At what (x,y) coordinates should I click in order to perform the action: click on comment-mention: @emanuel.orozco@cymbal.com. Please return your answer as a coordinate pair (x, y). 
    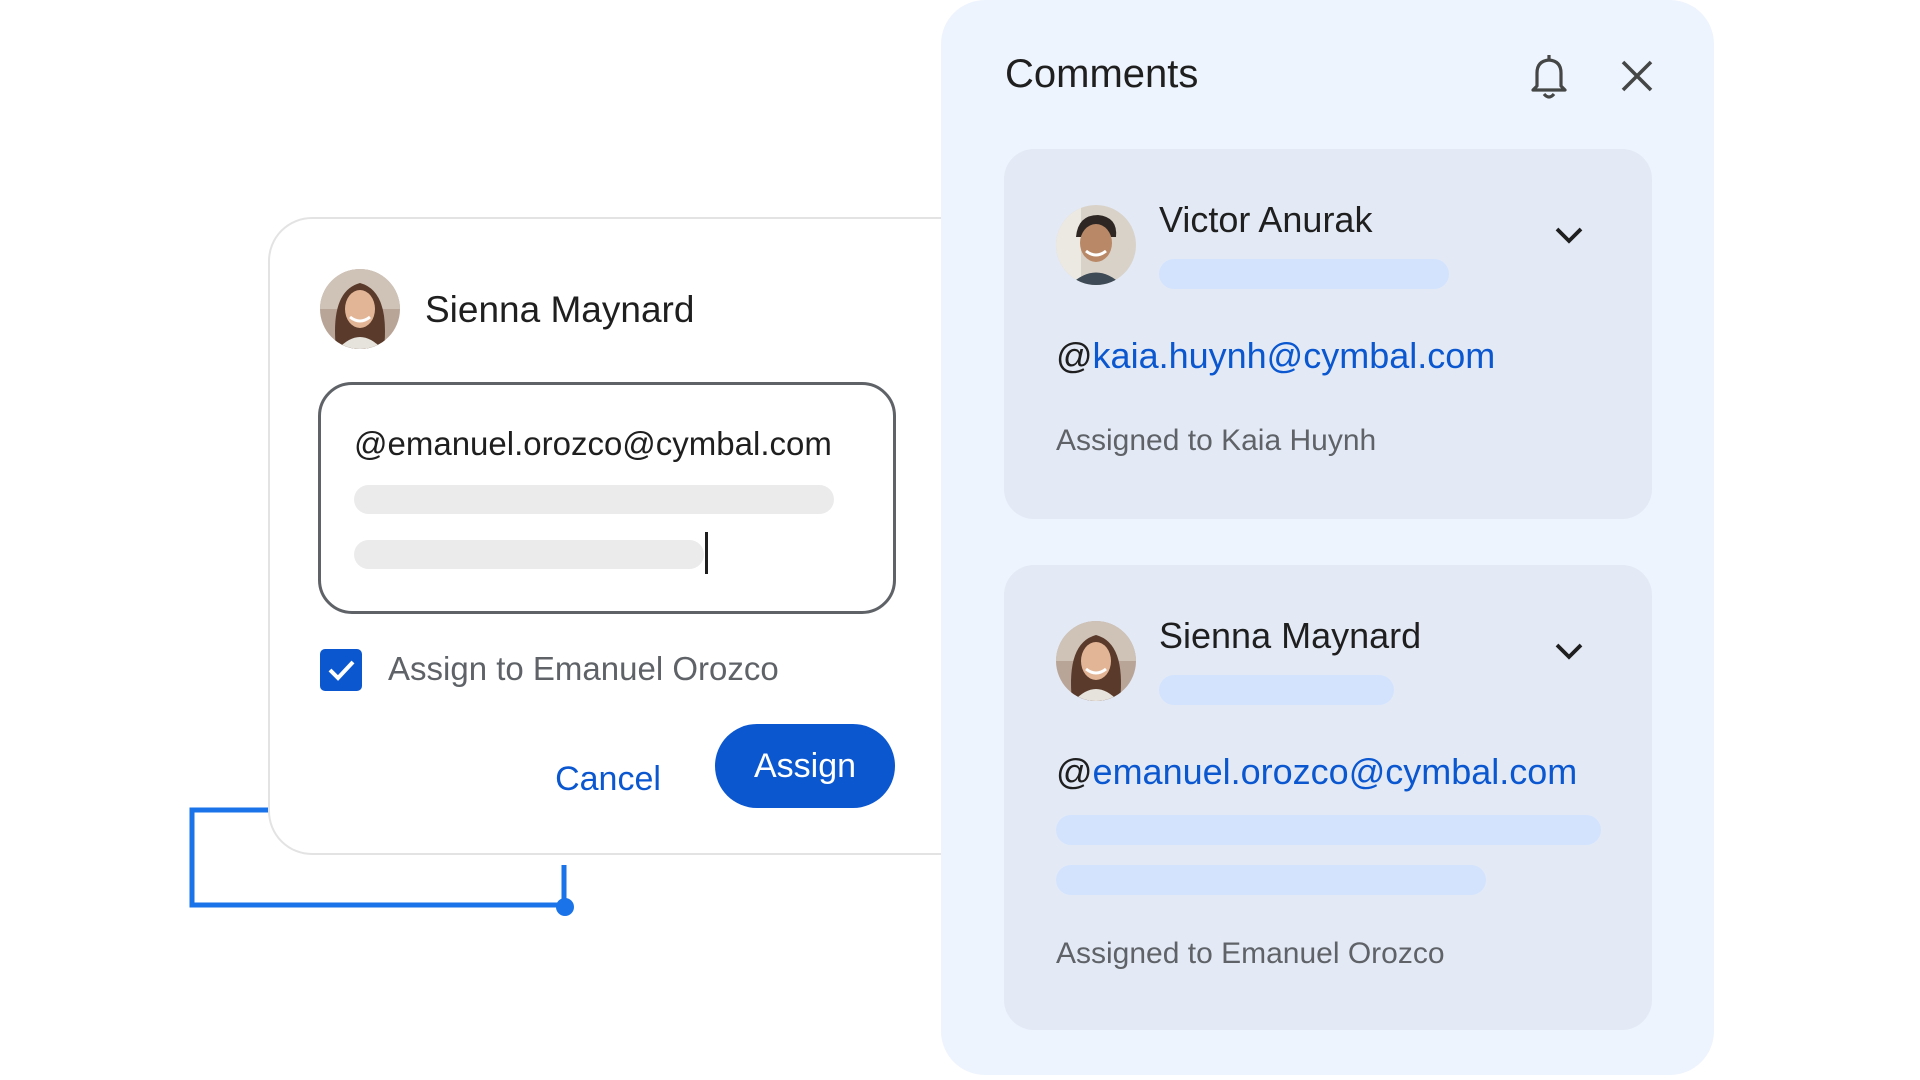
    Looking at the image, I should click on (1316, 772).